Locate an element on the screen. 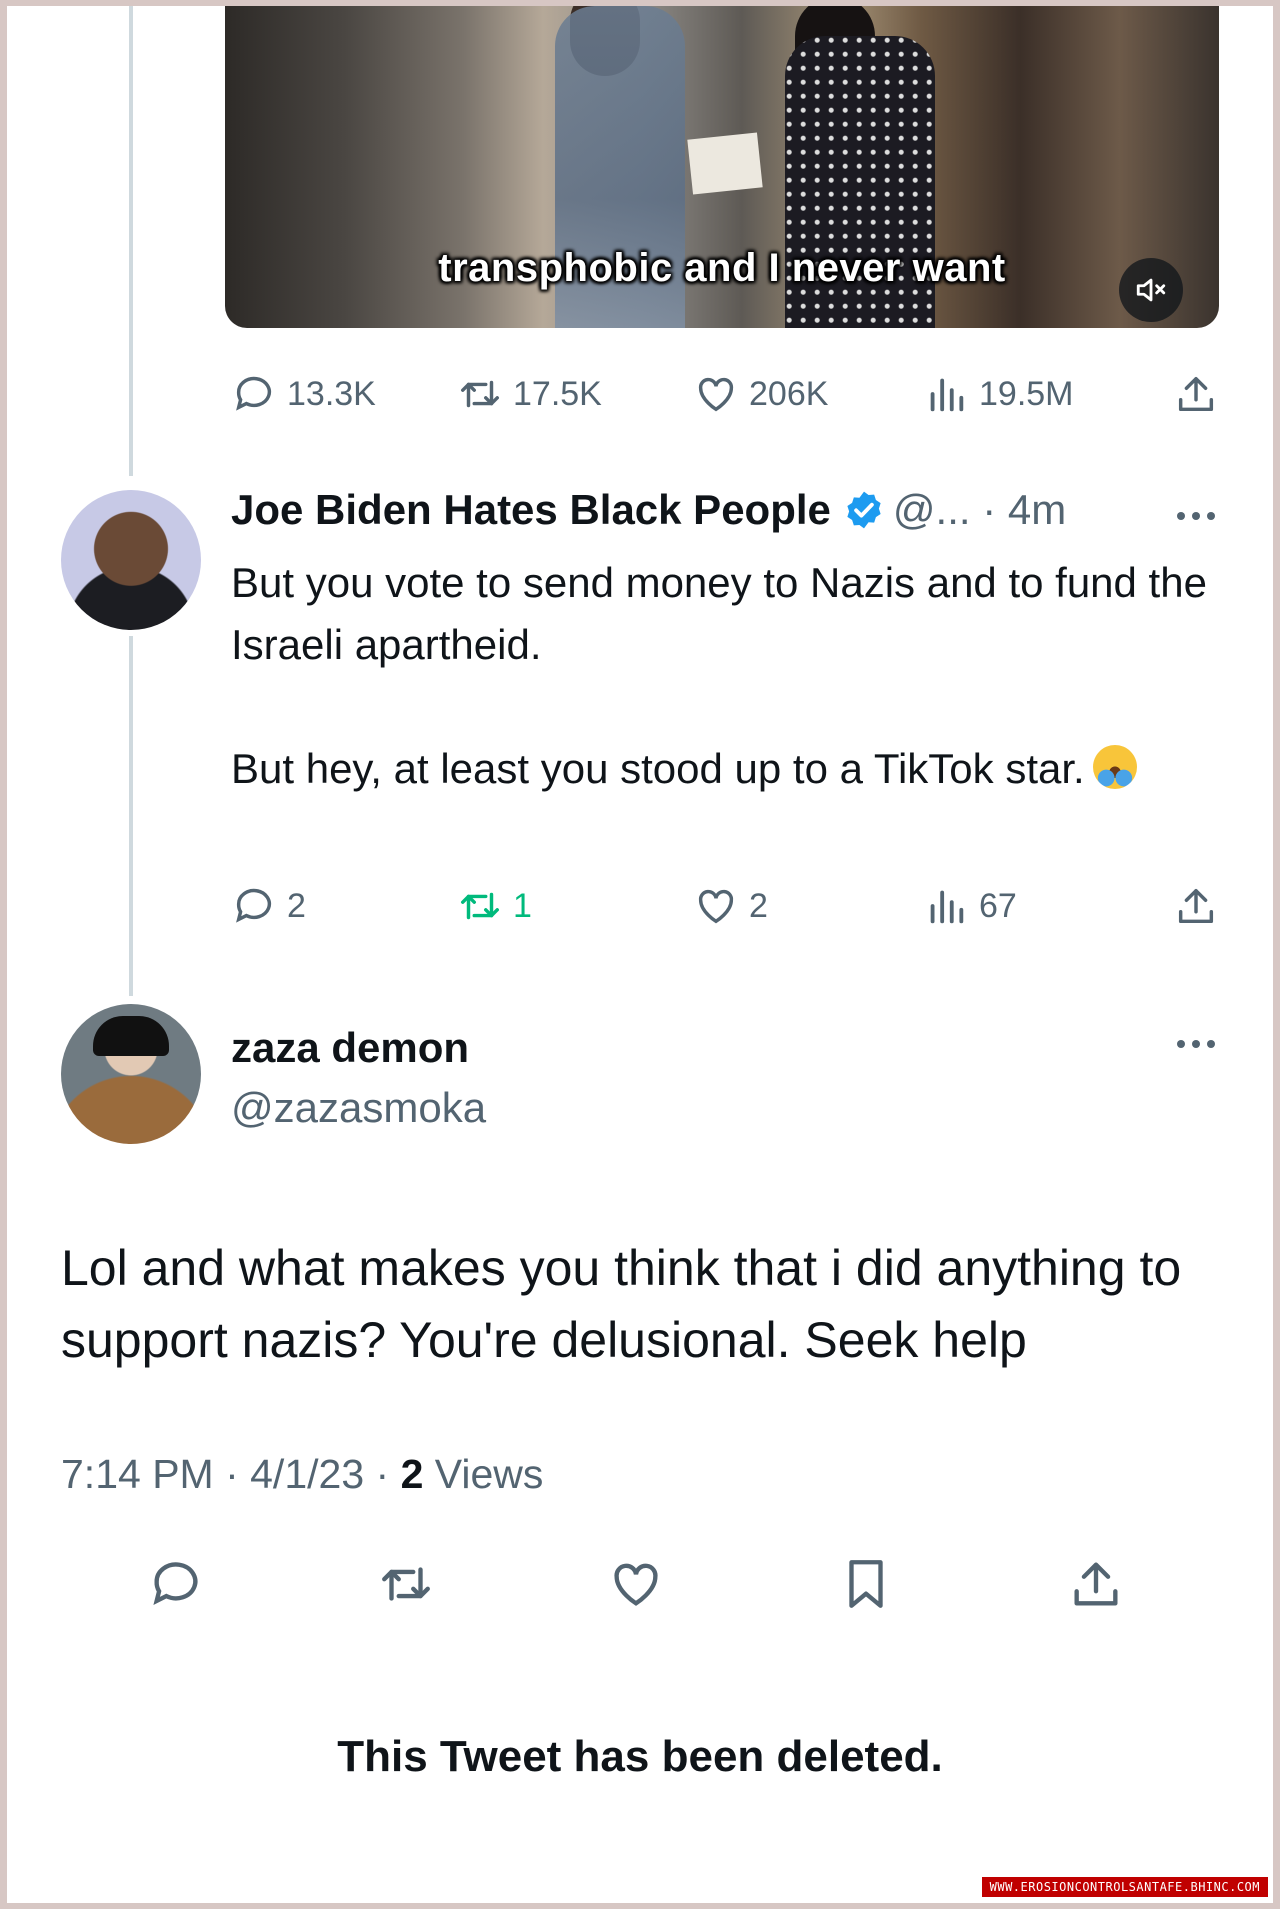 The width and height of the screenshot is (1280, 1909). handle: @zazasmoka is located at coordinates (358, 1108).